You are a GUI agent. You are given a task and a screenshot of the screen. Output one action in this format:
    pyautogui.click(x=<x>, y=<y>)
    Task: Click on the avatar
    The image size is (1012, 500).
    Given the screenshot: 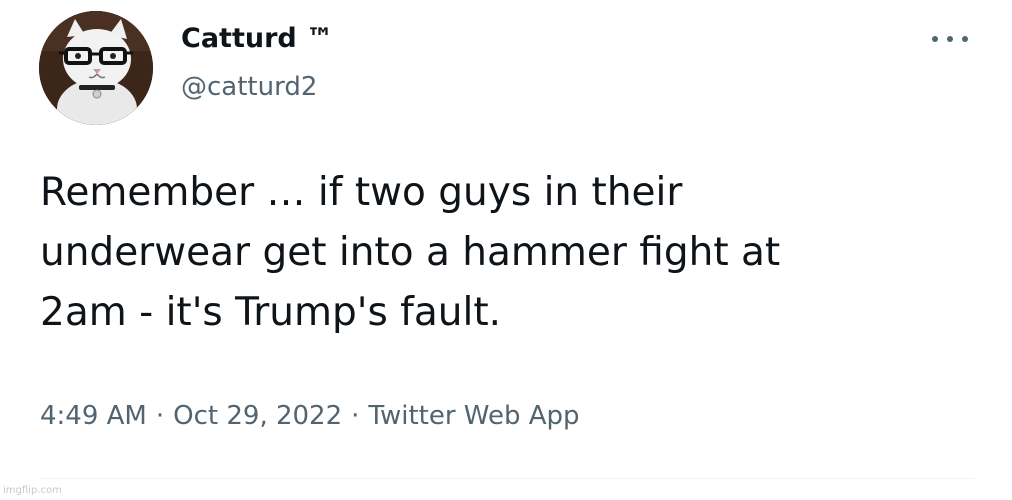 What is the action you would take?
    pyautogui.click(x=96, y=68)
    